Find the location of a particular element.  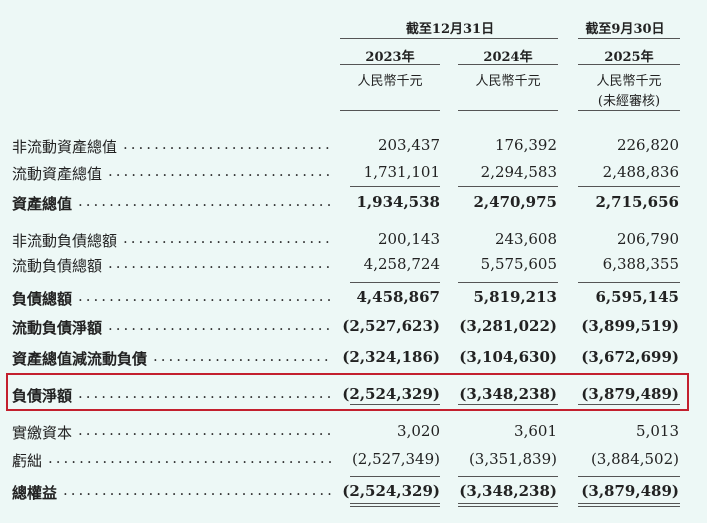

subtotal-rule-equity-2024 is located at coordinates (508, 476).